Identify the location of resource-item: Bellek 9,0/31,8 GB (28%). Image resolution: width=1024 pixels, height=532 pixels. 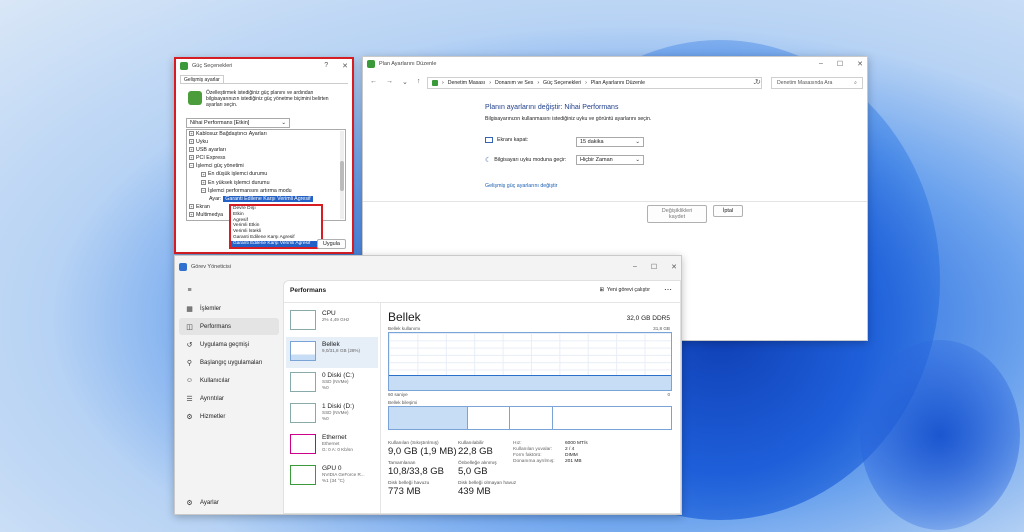
(332, 352).